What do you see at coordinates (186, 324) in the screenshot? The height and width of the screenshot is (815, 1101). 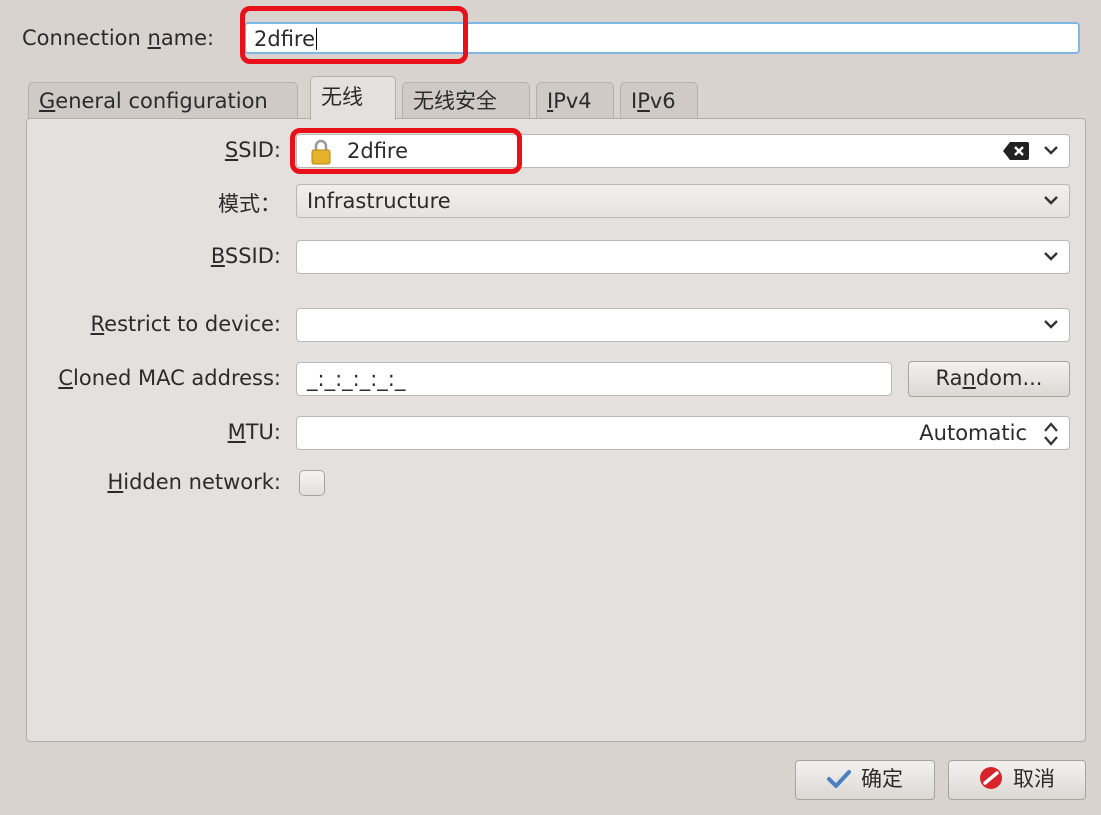 I see `restrict-device-label: Restrict to device:` at bounding box center [186, 324].